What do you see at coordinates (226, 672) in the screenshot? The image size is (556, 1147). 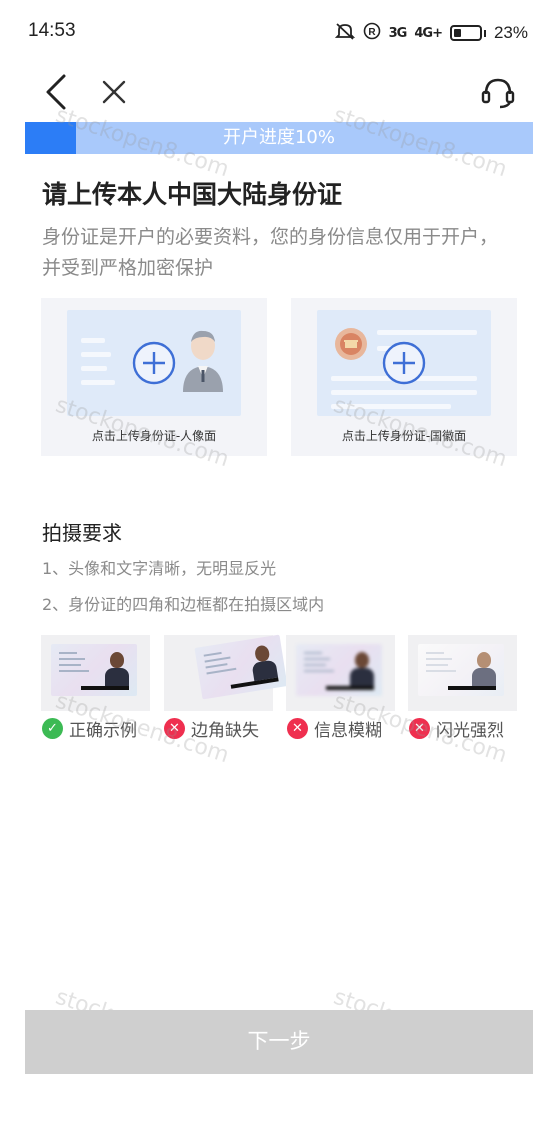 I see `example-missing-corner-image` at bounding box center [226, 672].